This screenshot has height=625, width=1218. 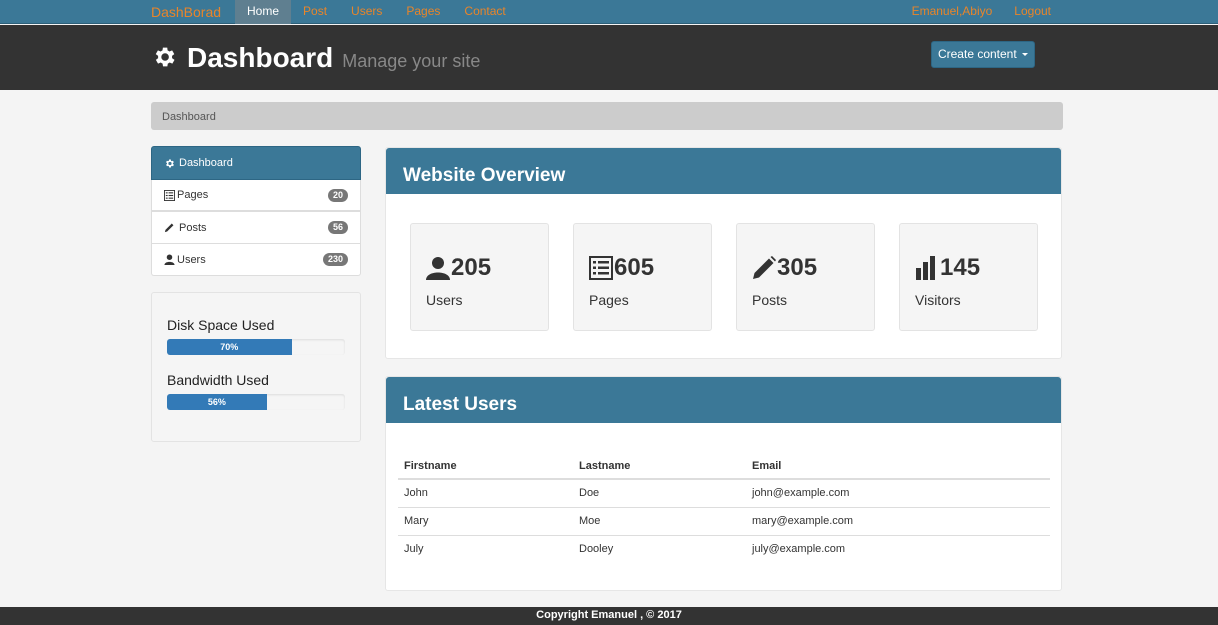 I want to click on nav-links: Home Post Users Pages Contact, so click(x=376, y=12).